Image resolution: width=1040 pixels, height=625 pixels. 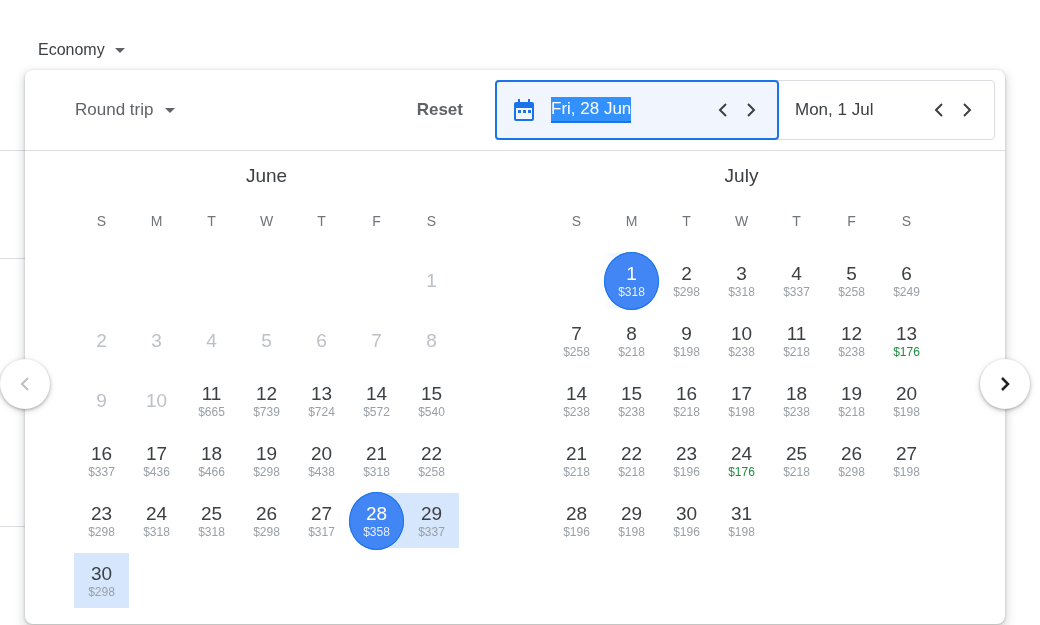 I want to click on calendar-day: 14 $238, so click(x=576, y=401).